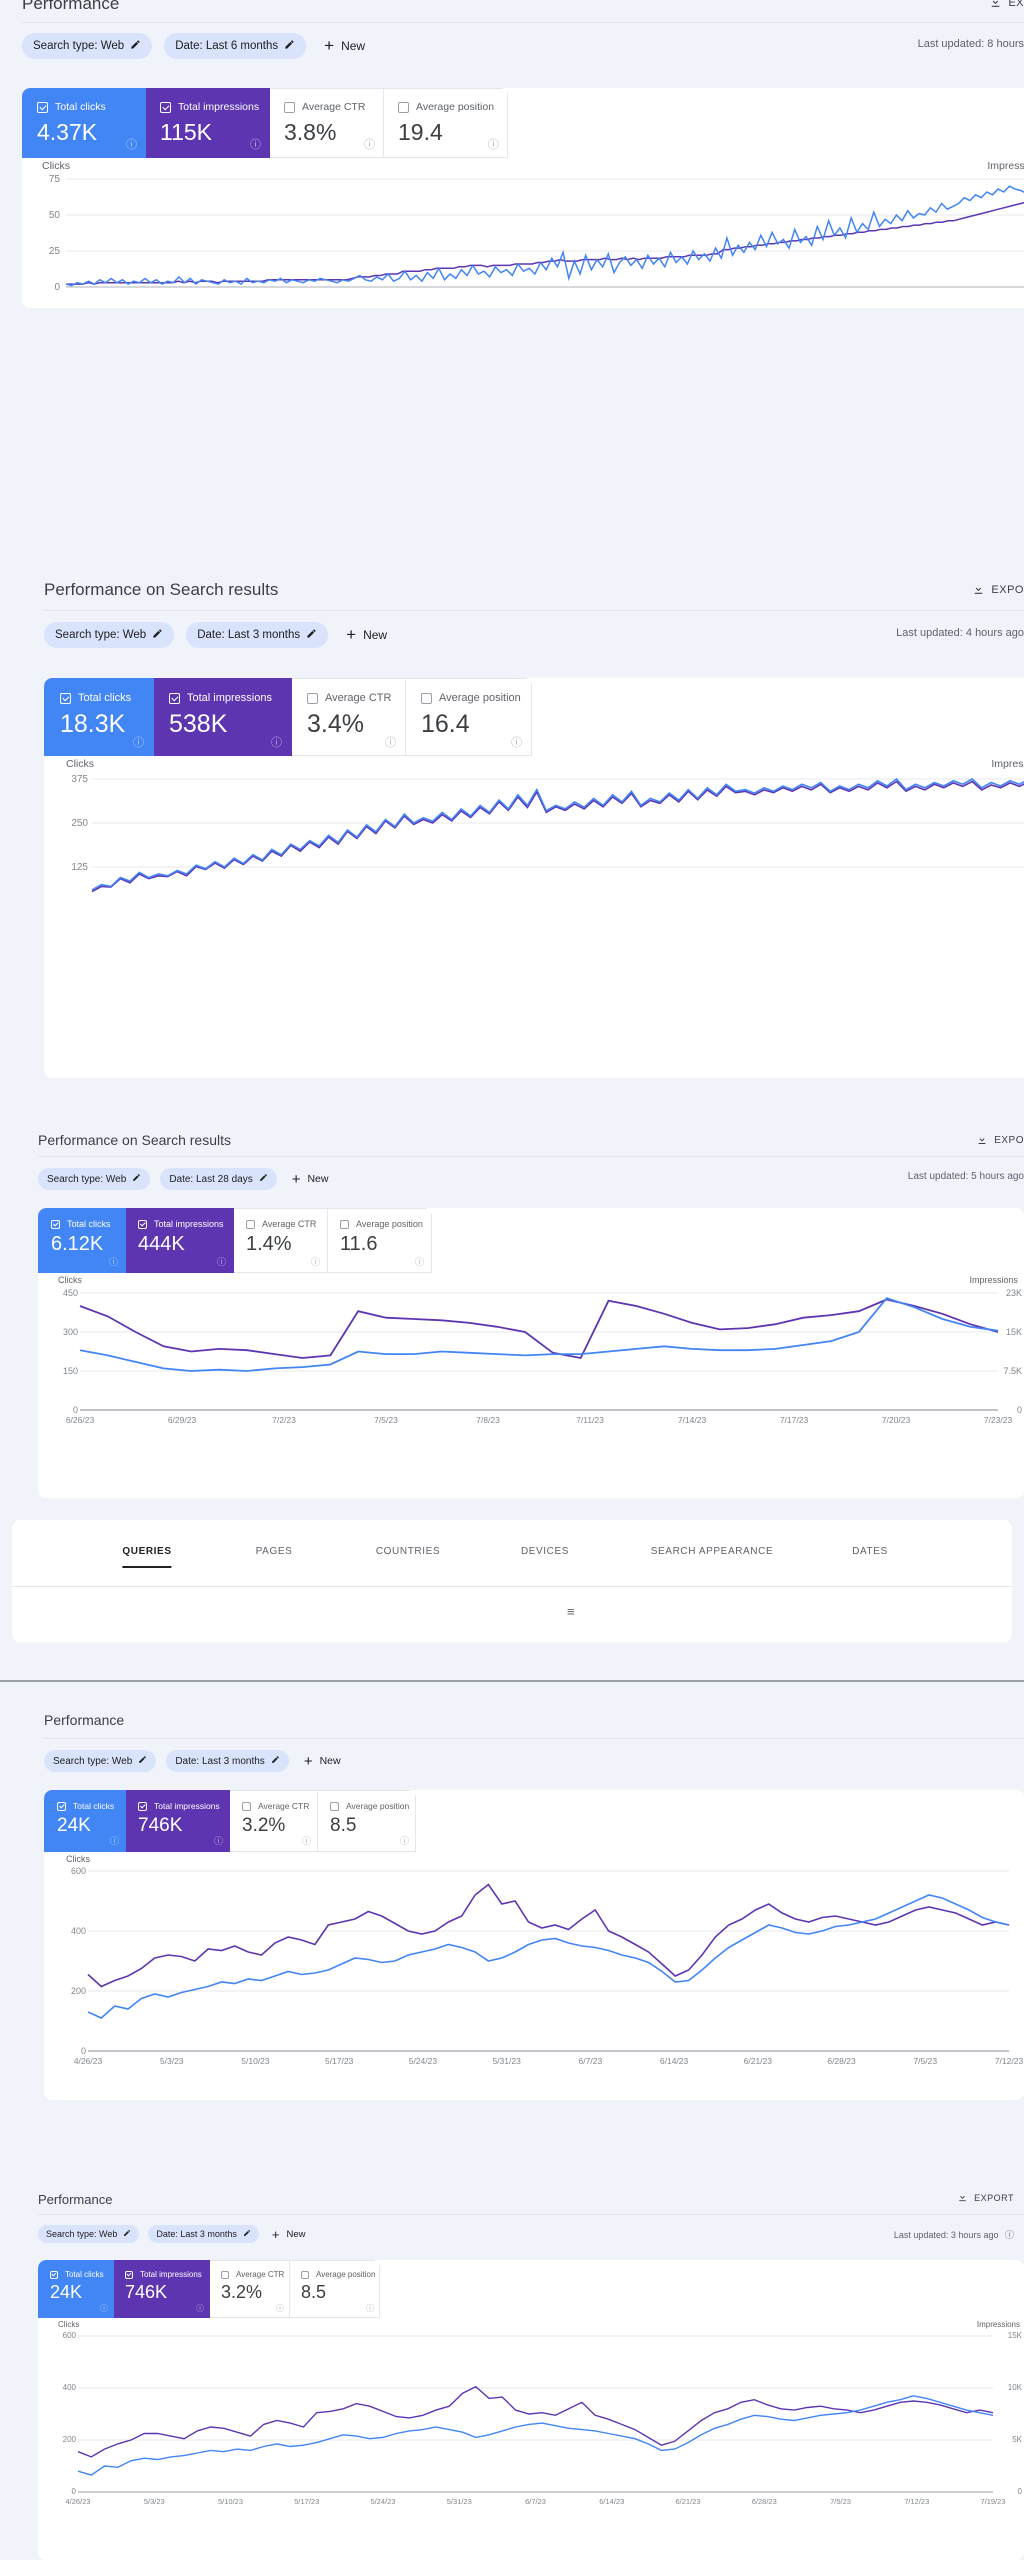  Describe the element at coordinates (67, 132) in the screenshot. I see `metric-value: 4.37K` at that location.